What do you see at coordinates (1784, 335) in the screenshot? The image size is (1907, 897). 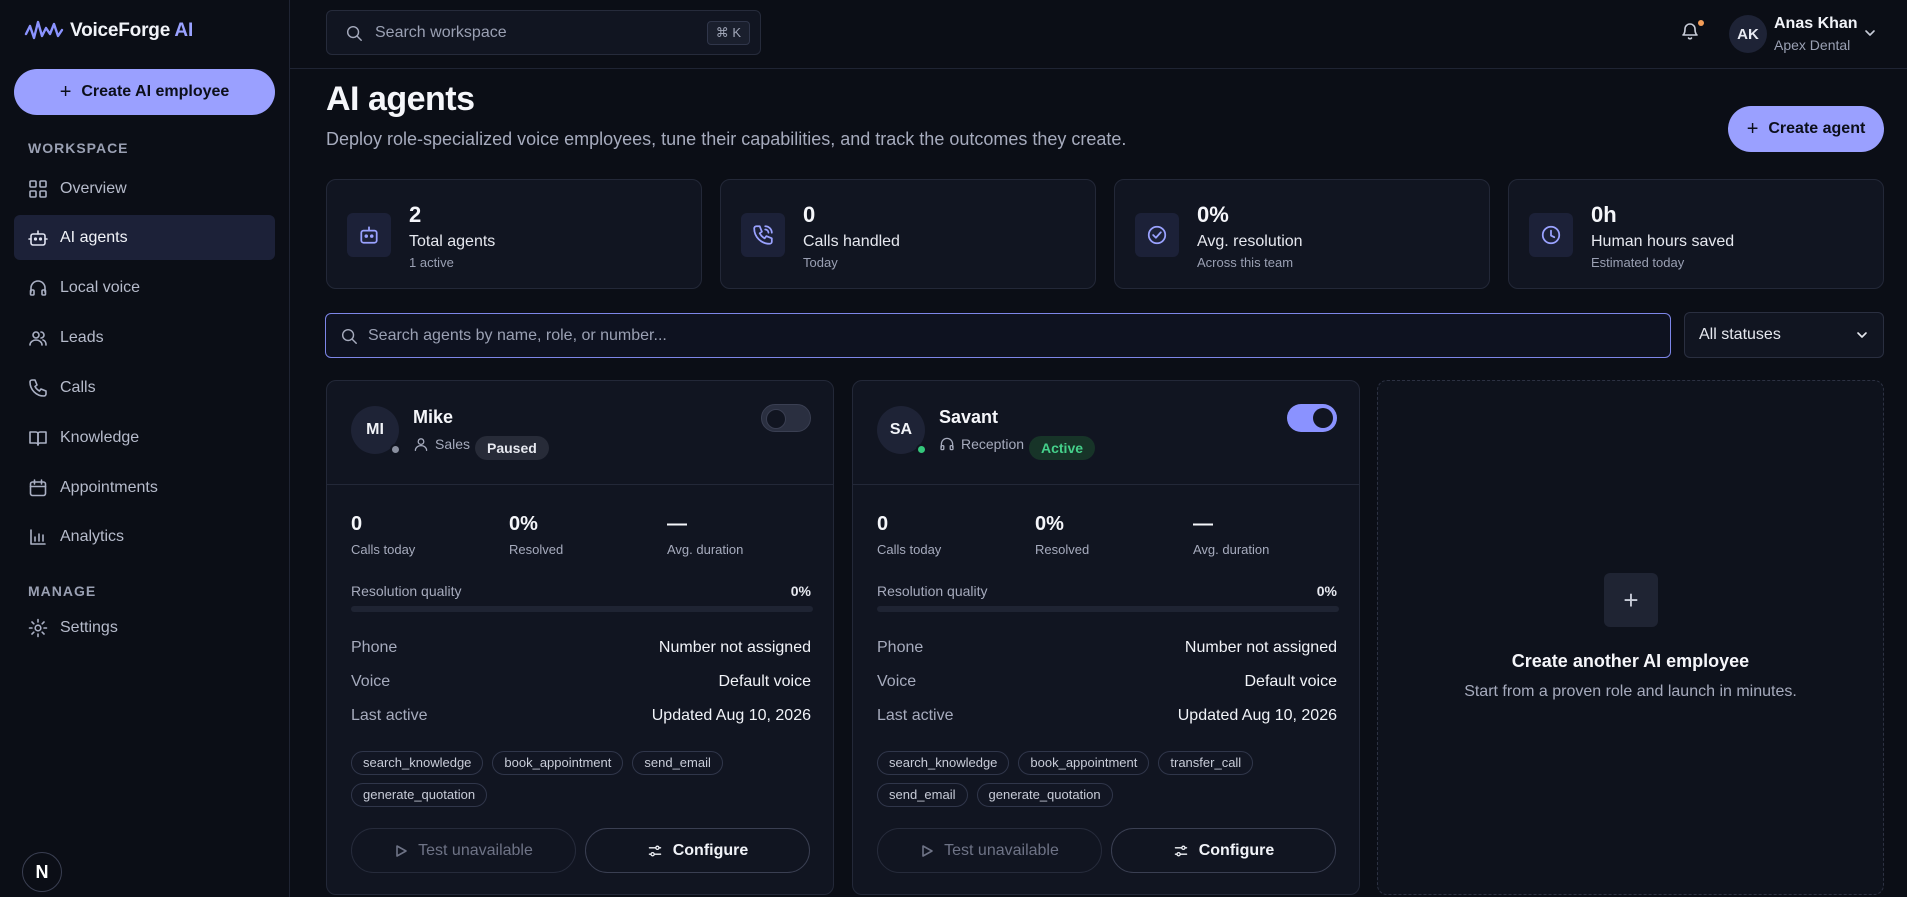 I see `status-filter-select: All statuses` at bounding box center [1784, 335].